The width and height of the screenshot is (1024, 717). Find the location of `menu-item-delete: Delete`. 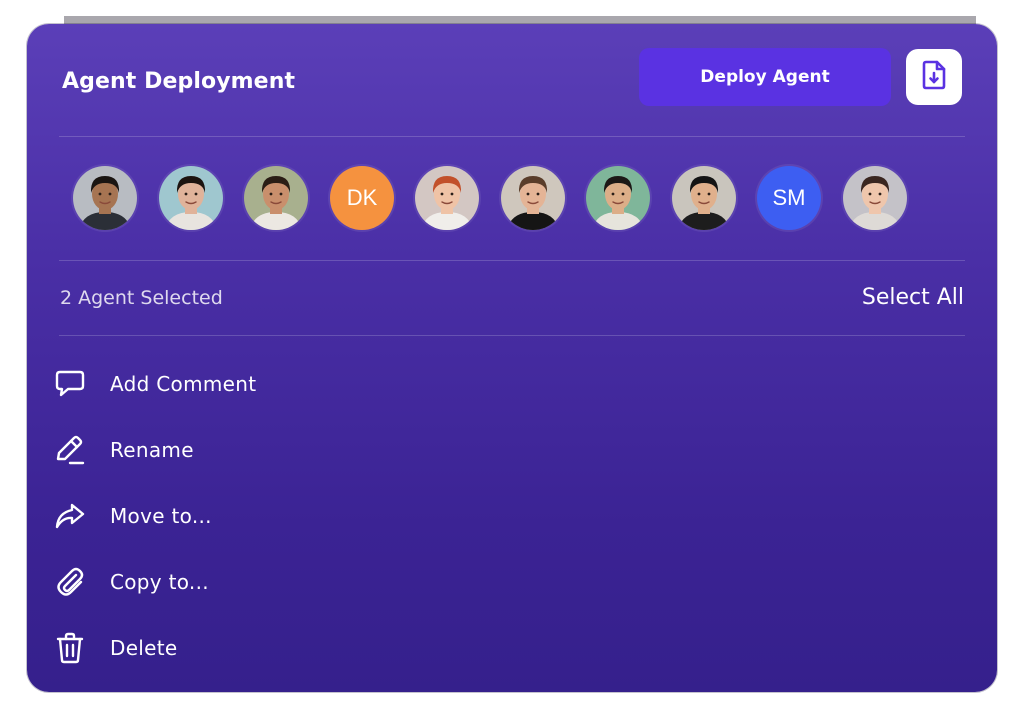

menu-item-delete: Delete is located at coordinates (203, 648).